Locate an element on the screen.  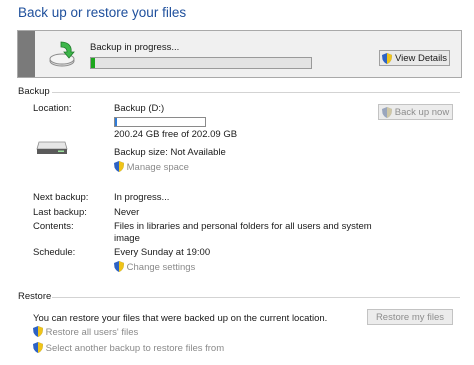
restore-all-users-link: Restore all users' files is located at coordinates (85, 332).